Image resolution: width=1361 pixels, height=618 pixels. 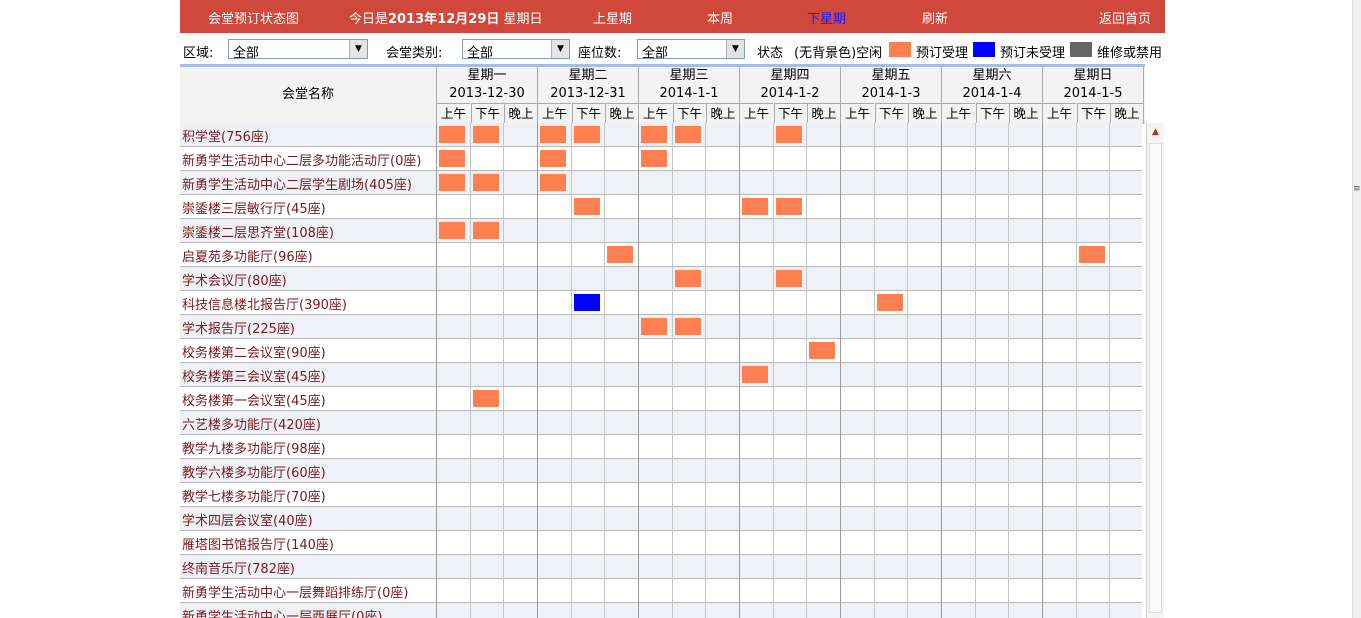 What do you see at coordinates (254, 207) in the screenshot?
I see `hall-name: 崇鋈楼三层敏行厅(45座)` at bounding box center [254, 207].